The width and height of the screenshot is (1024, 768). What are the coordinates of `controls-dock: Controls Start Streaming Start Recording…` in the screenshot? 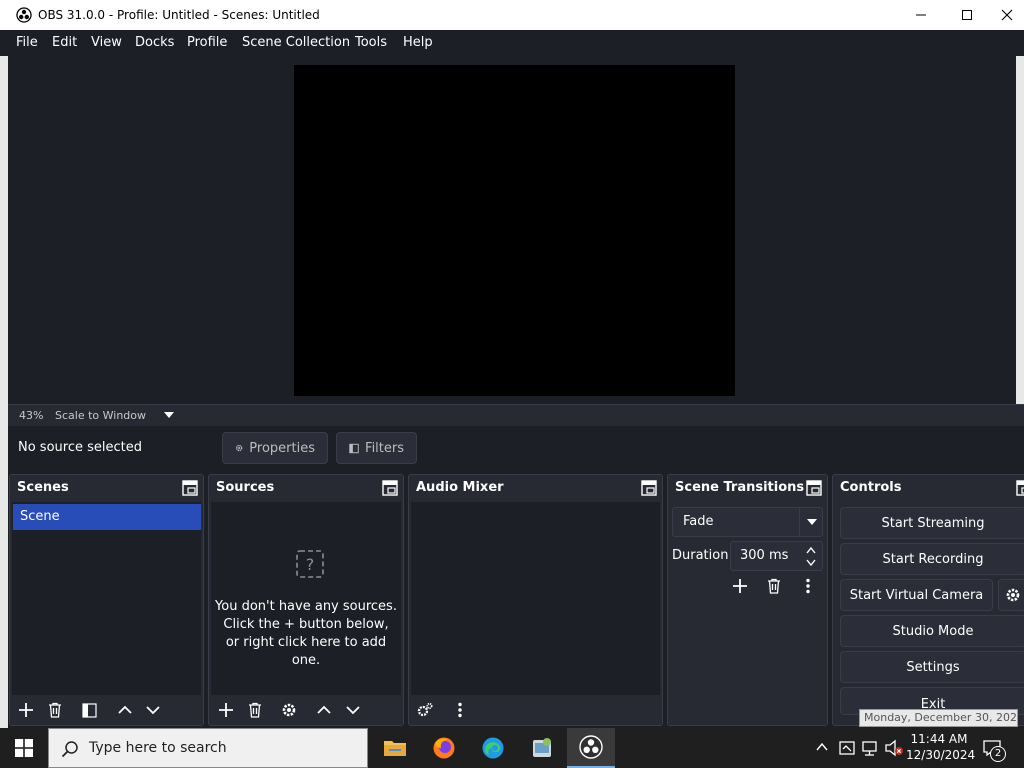 It's located at (928, 600).